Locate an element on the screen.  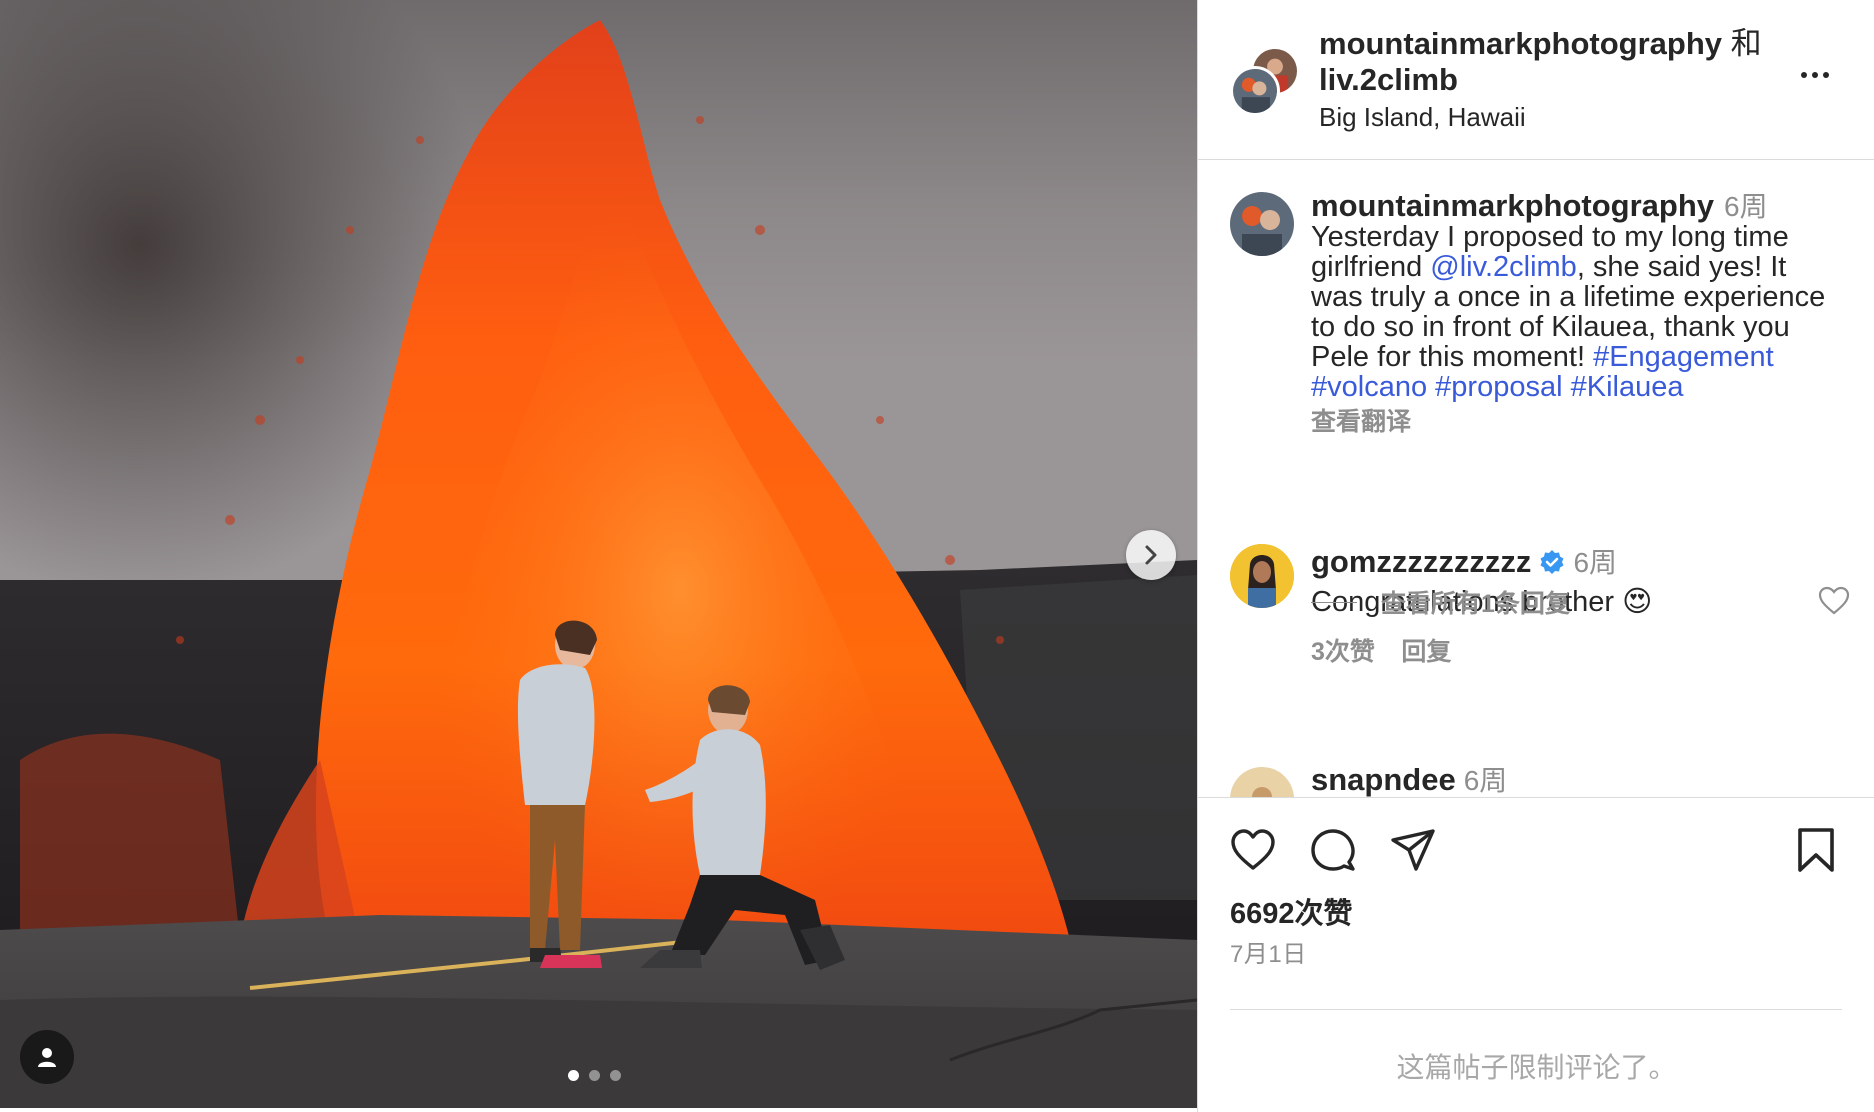
heart-icon is located at coordinates (1253, 850).